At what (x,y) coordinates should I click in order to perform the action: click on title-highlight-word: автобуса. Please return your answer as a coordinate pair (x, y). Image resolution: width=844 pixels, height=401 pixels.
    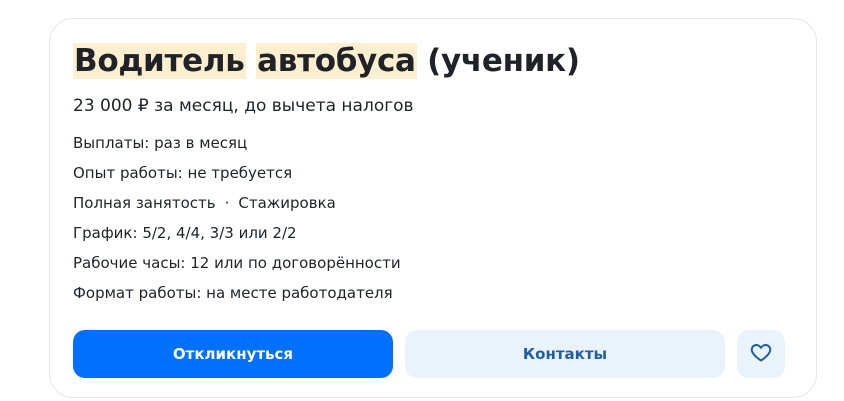
    Looking at the image, I should click on (336, 61).